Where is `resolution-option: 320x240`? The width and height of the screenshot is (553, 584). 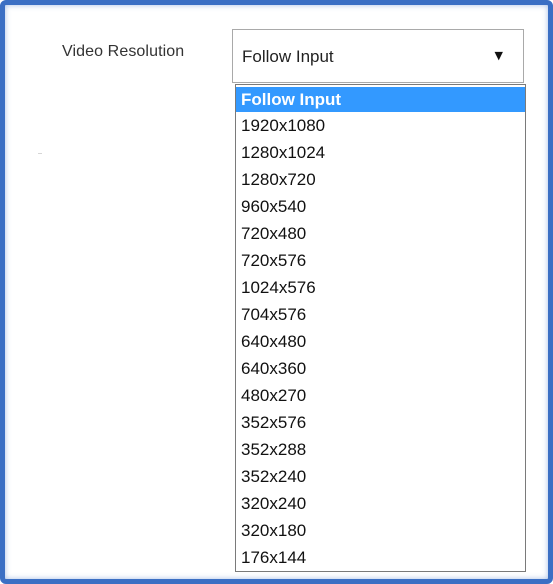
resolution-option: 320x240 is located at coordinates (380, 503).